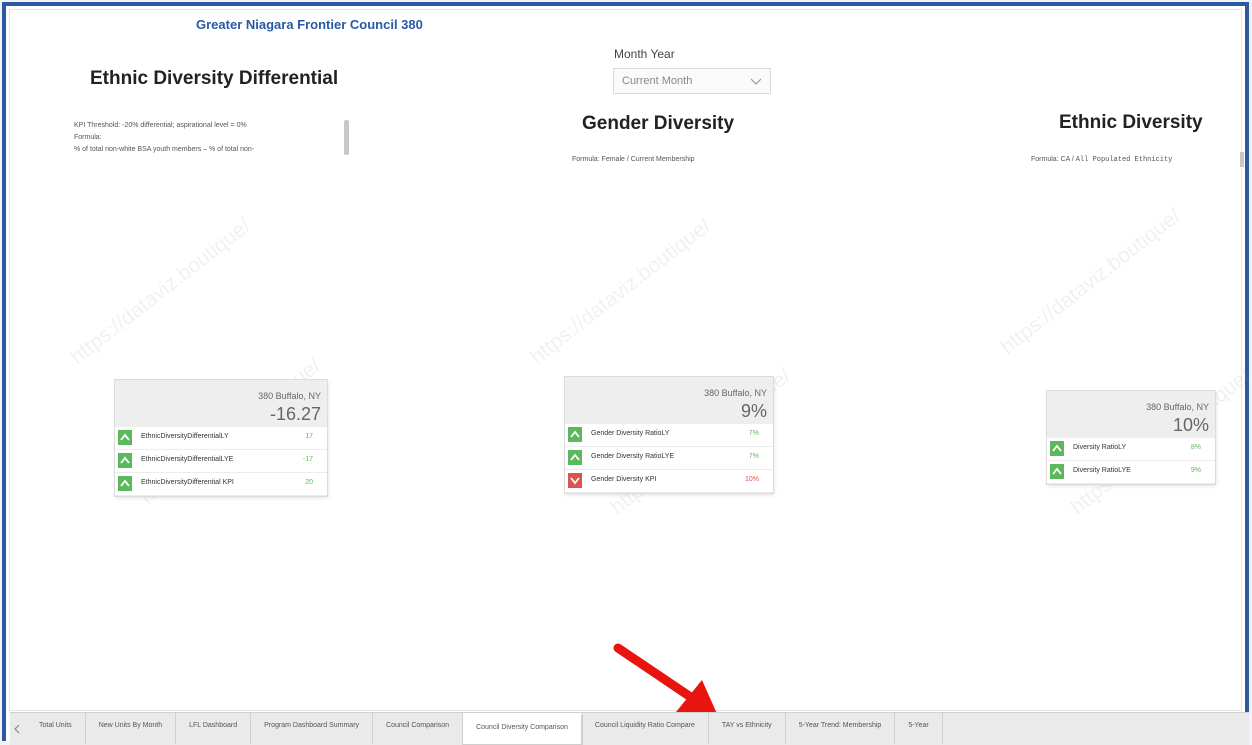 Image resolution: width=1252 pixels, height=745 pixels. Describe the element at coordinates (657, 81) in the screenshot. I see `month-year-selected: Current Month` at that location.